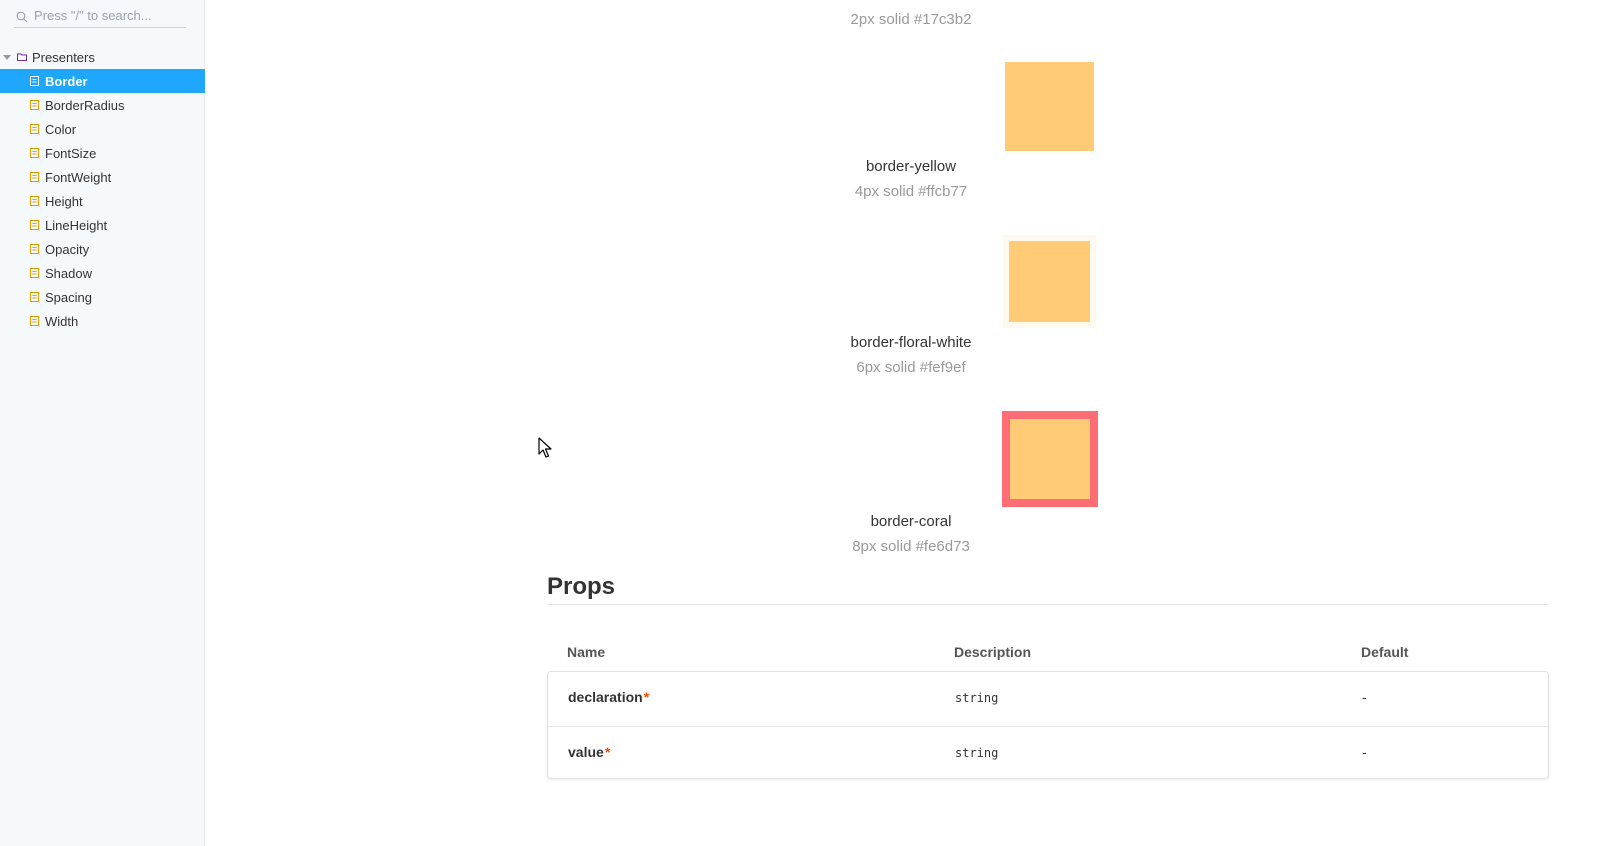  I want to click on sidebar-item-borderradius: BorderRadius, so click(102, 105).